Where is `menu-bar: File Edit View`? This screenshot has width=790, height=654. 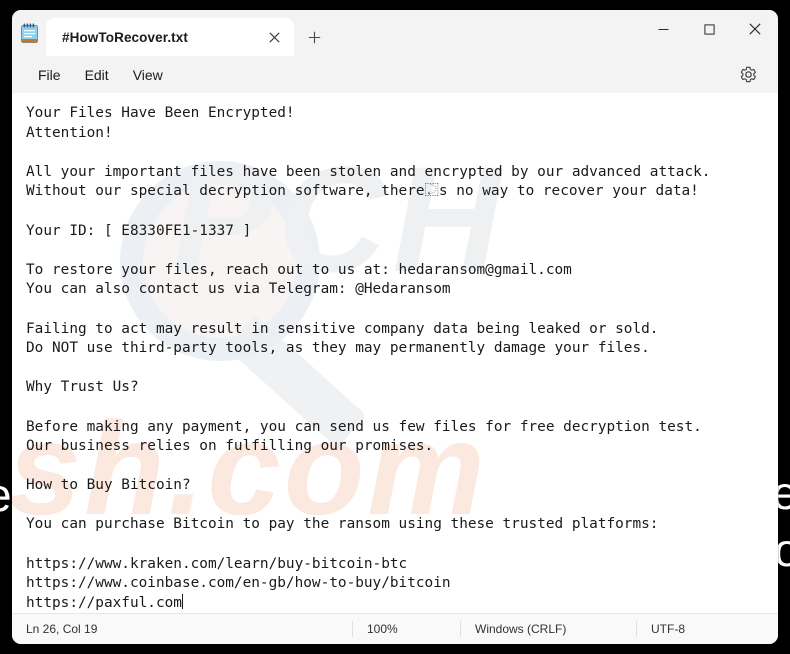 menu-bar: File Edit View is located at coordinates (395, 74).